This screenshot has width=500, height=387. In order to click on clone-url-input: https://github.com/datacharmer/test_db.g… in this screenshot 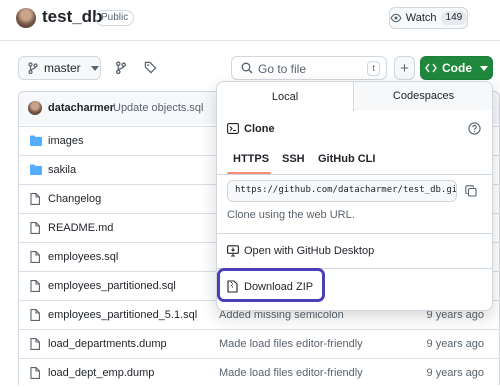, I will do `click(342, 191)`.